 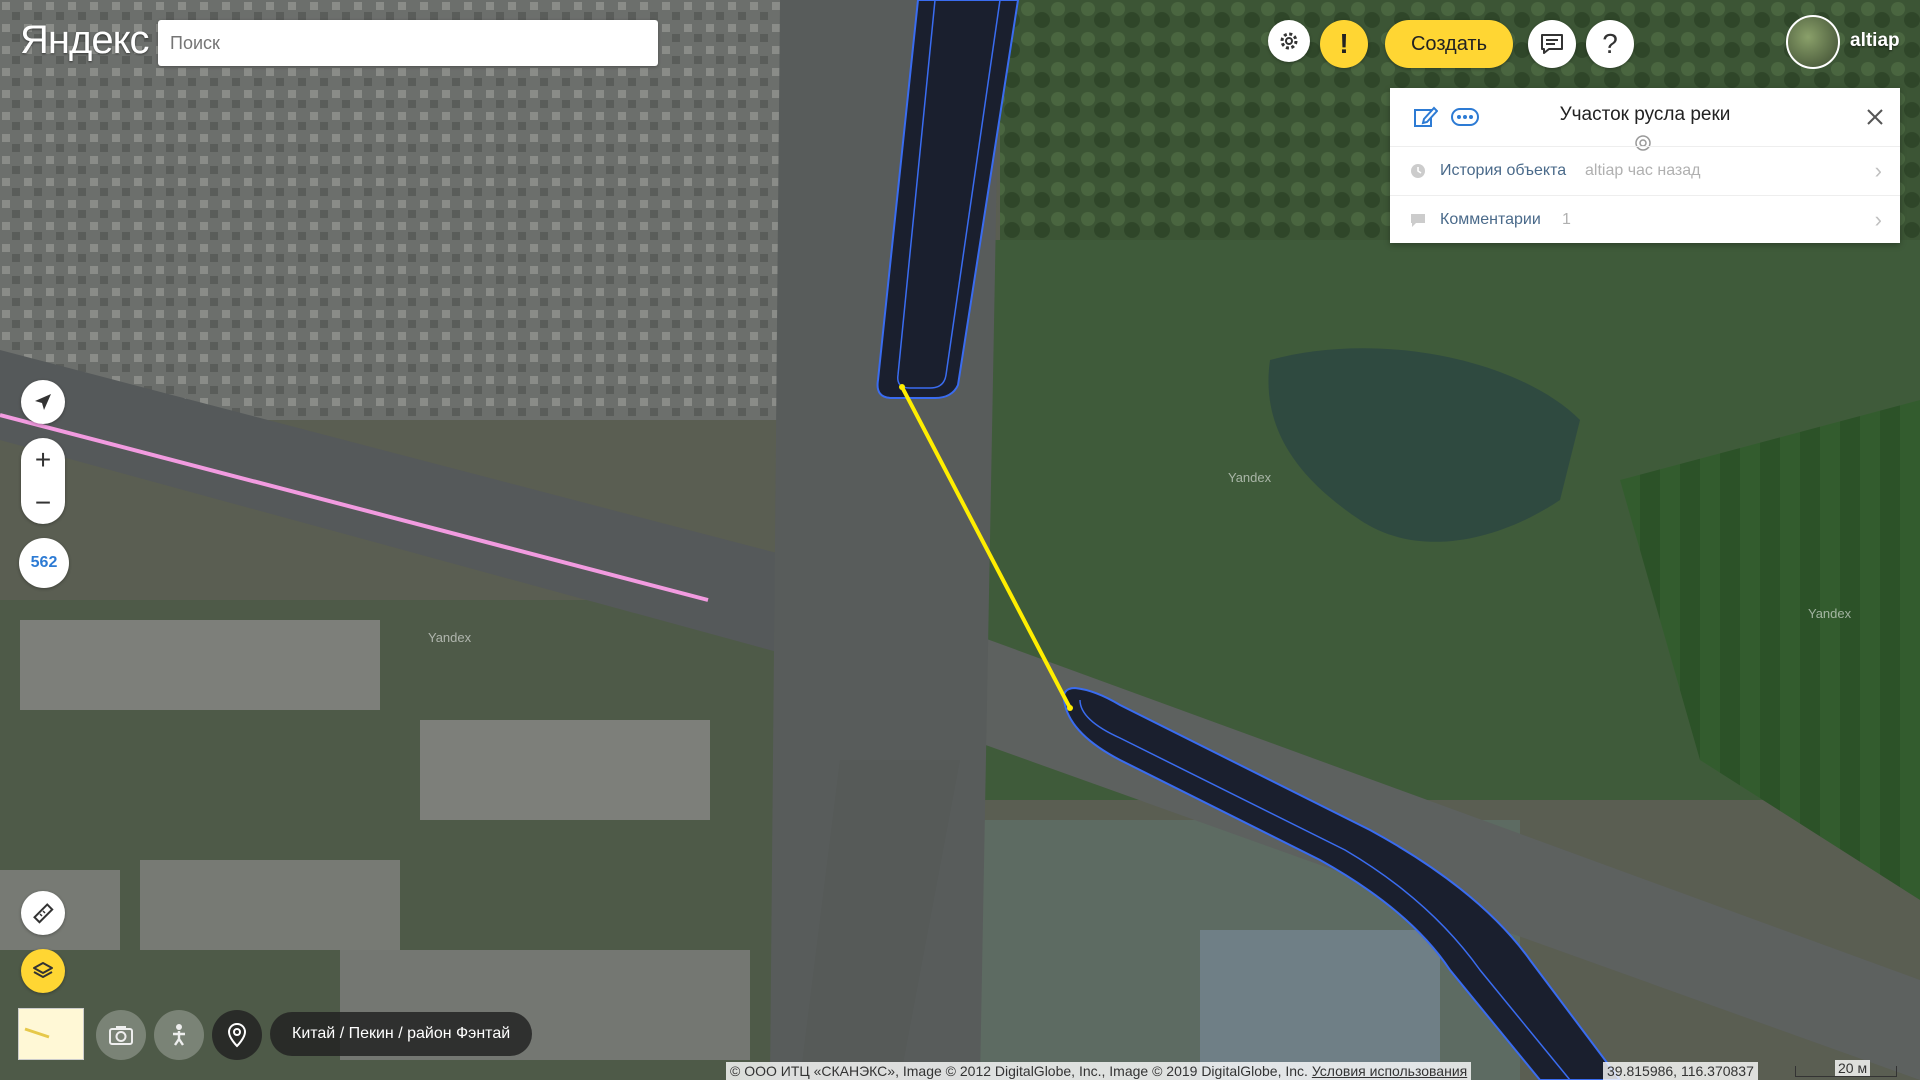 I want to click on chat-icon, so click(x=1552, y=44).